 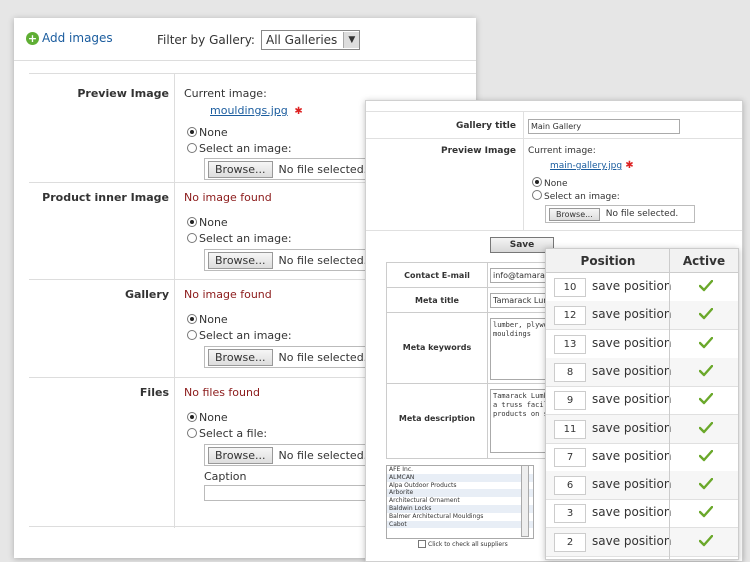 I want to click on position-input: 6, so click(x=570, y=486).